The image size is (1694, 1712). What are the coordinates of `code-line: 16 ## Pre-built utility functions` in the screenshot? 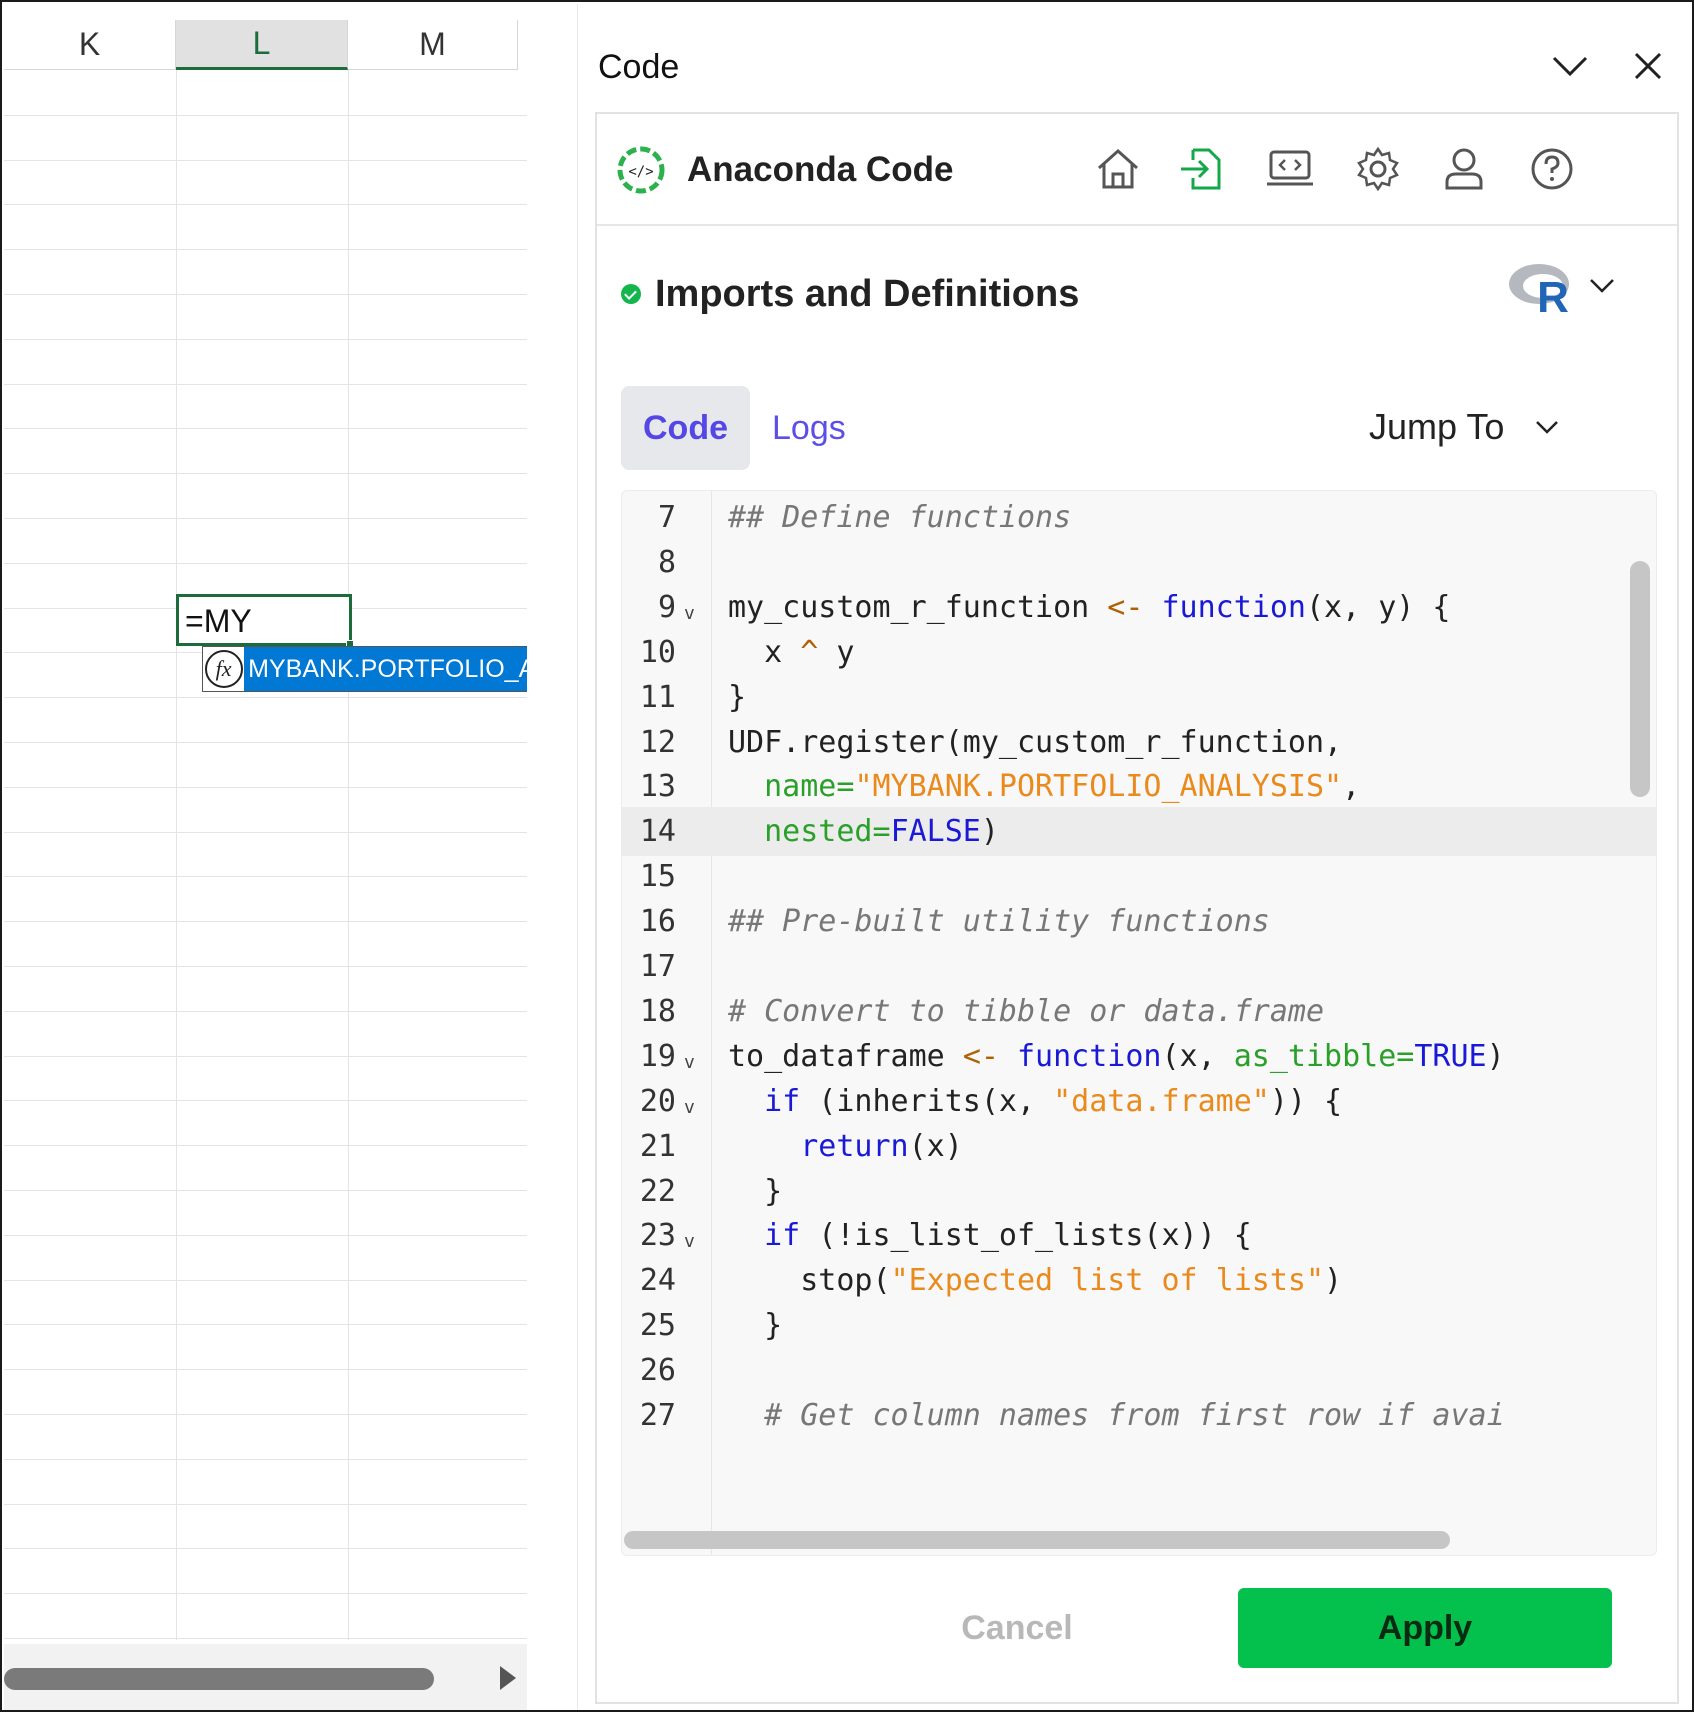 It's located at (1139, 921).